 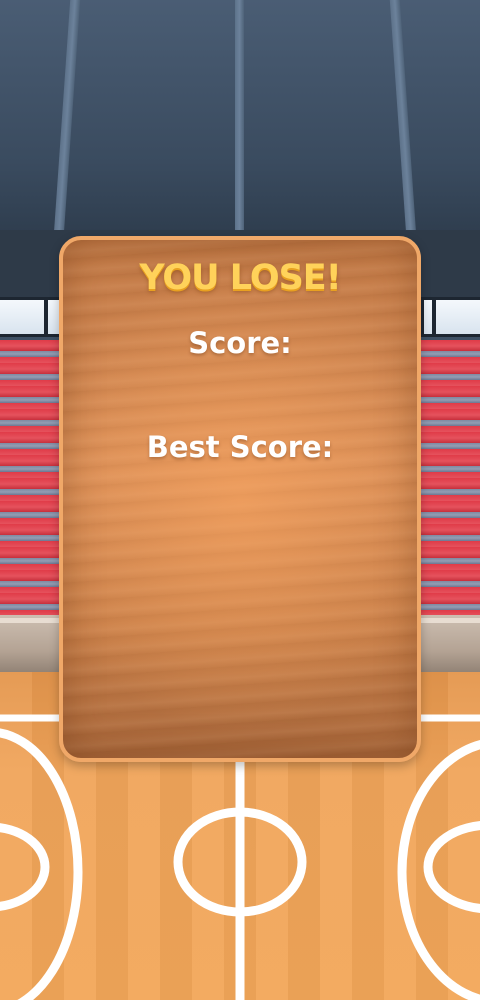 I want to click on result-title: YOU LOSE!, so click(x=240, y=278).